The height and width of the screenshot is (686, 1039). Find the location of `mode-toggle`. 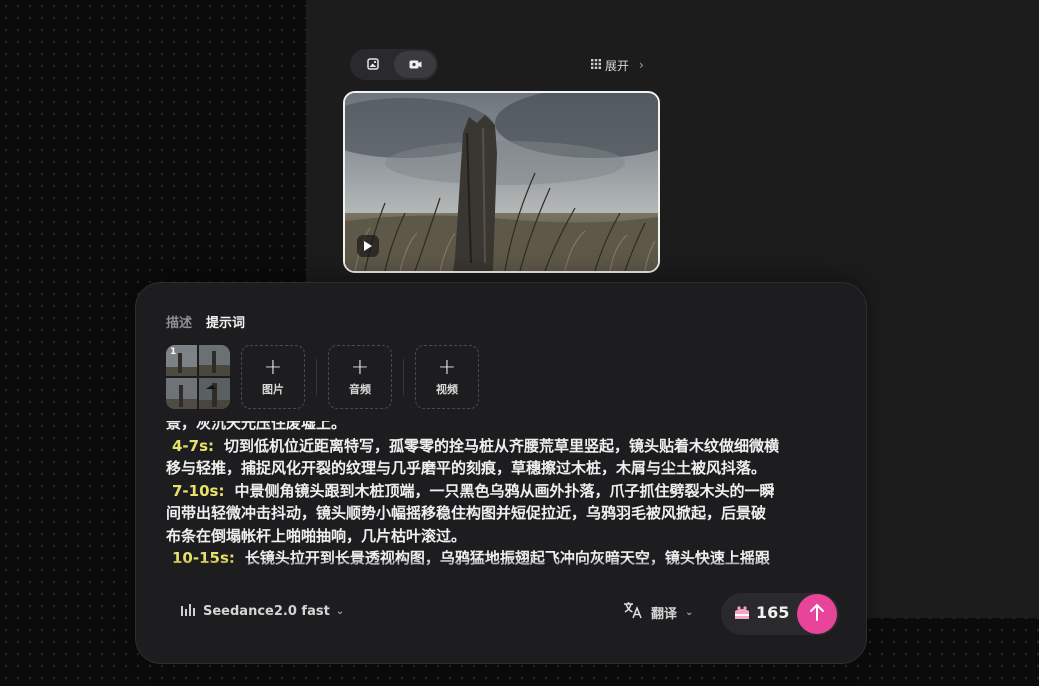

mode-toggle is located at coordinates (394, 64).